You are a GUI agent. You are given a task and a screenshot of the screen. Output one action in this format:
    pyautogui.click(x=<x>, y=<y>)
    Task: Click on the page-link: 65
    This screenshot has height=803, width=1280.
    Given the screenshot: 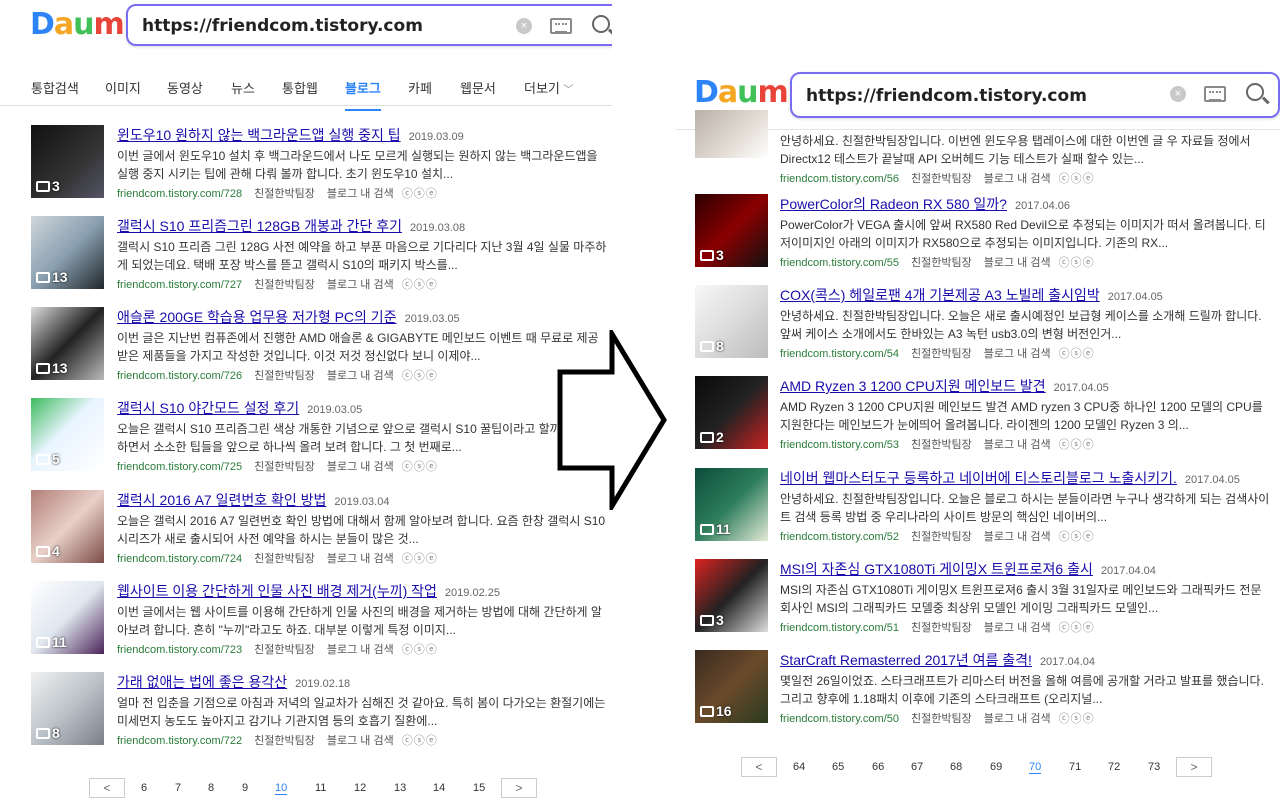 What is the action you would take?
    pyautogui.click(x=838, y=767)
    